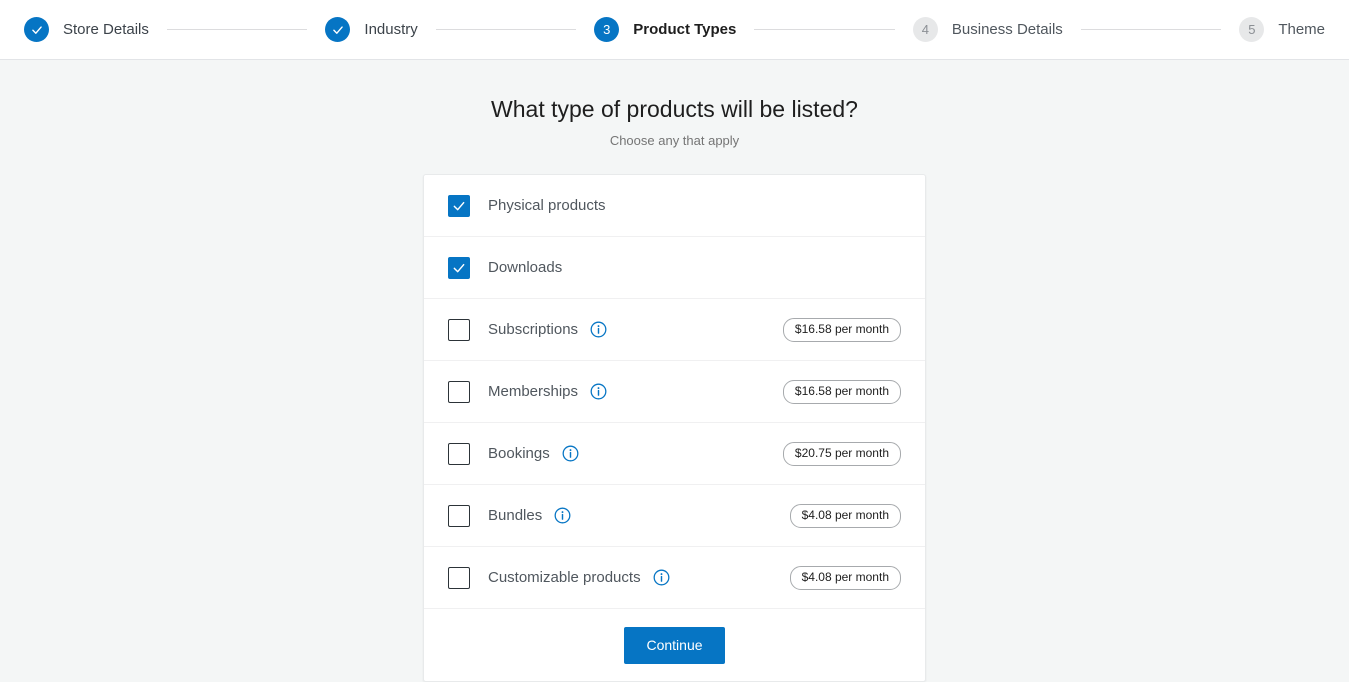 This screenshot has height=682, width=1349. Describe the element at coordinates (615, 453) in the screenshot. I see `product-type-row-left: Bookings` at that location.